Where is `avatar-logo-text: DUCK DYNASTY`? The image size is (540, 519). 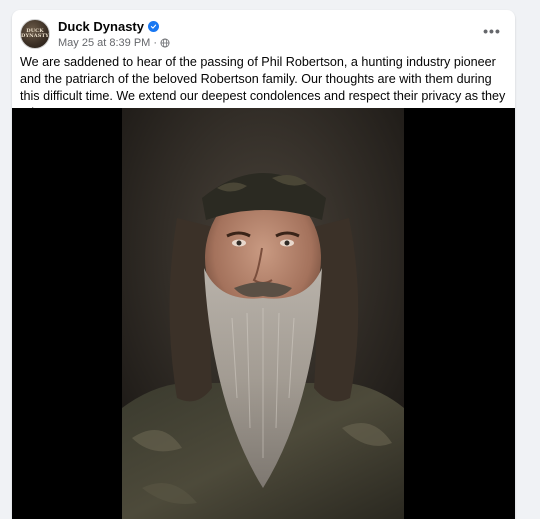
avatar-logo-text: DUCK DYNASTY is located at coordinates (35, 33).